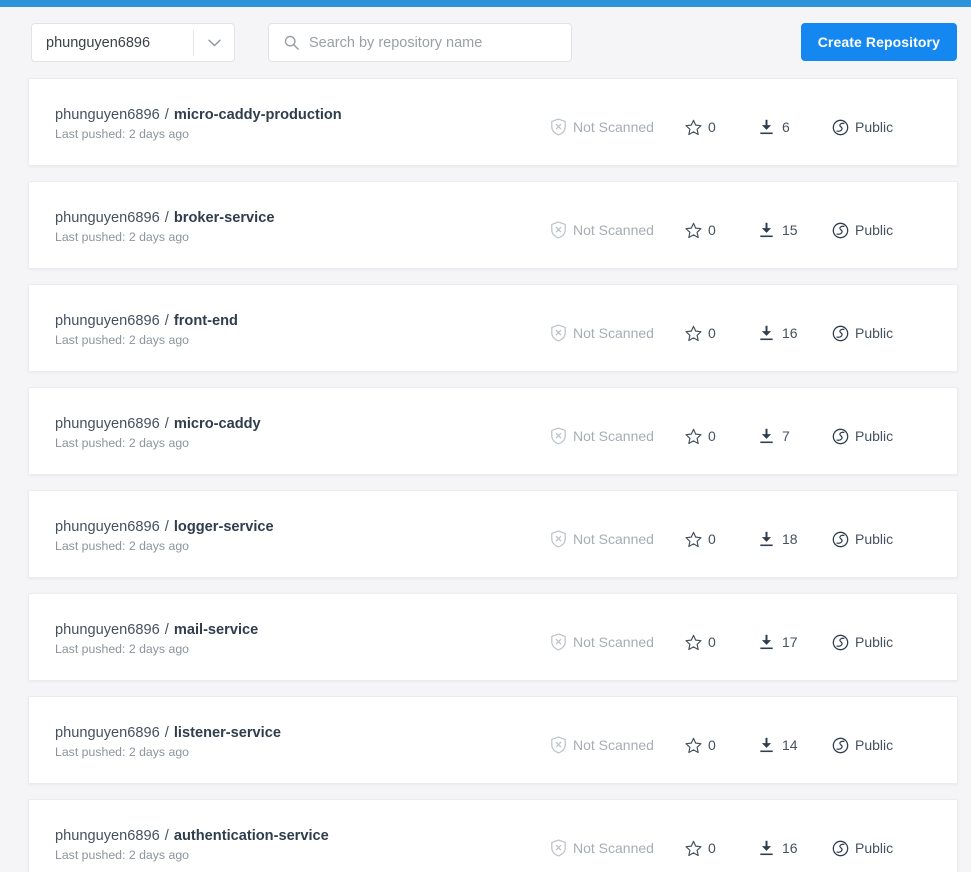  I want to click on repository-name: broker-service, so click(222, 217).